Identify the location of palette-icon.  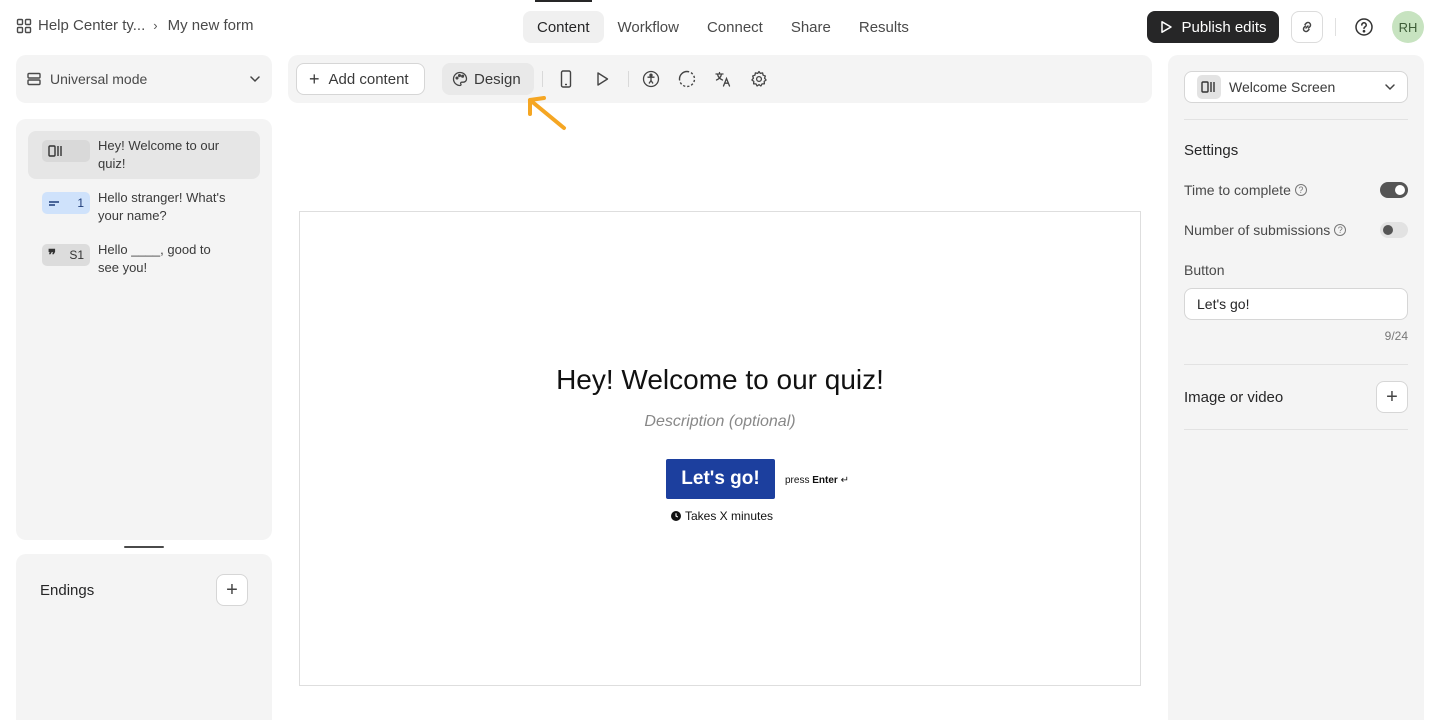
(460, 79).